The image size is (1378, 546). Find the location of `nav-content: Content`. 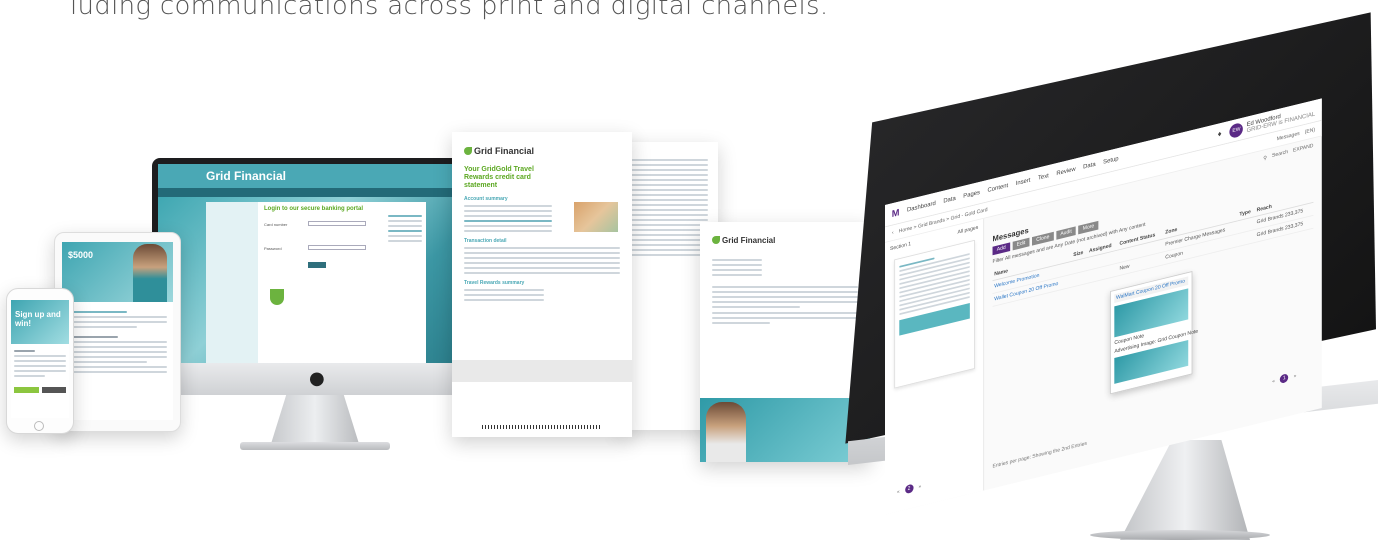

nav-content: Content is located at coordinates (998, 188).